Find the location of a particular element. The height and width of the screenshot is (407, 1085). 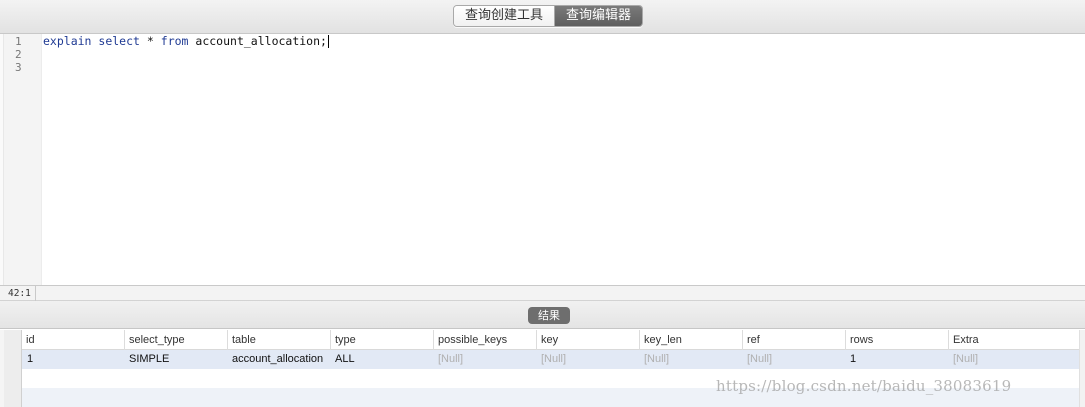

cell-rows: 1 is located at coordinates (897, 359).